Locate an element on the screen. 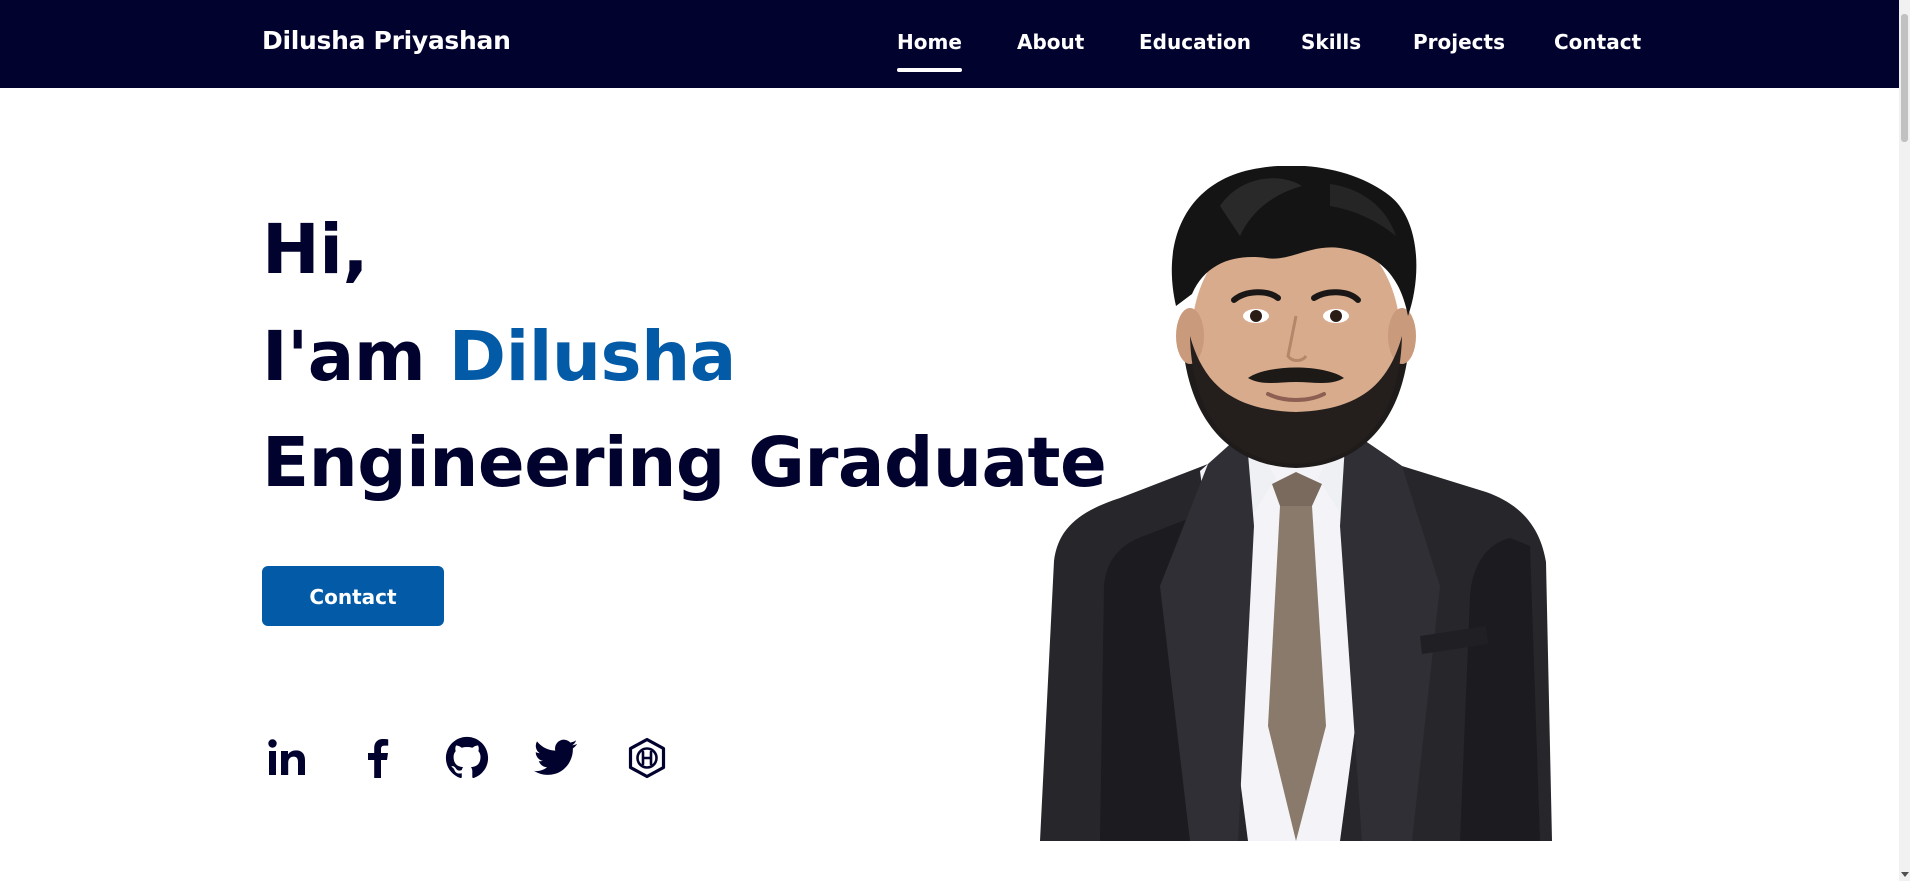 The image size is (1910, 881). hero-intro-prefix: I'am is located at coordinates (344, 357).